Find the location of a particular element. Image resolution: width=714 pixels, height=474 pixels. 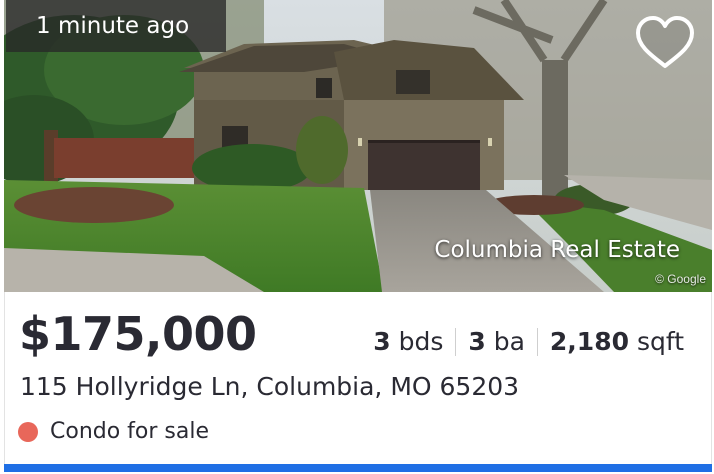

listing-status: Condo for sale is located at coordinates (113, 432).